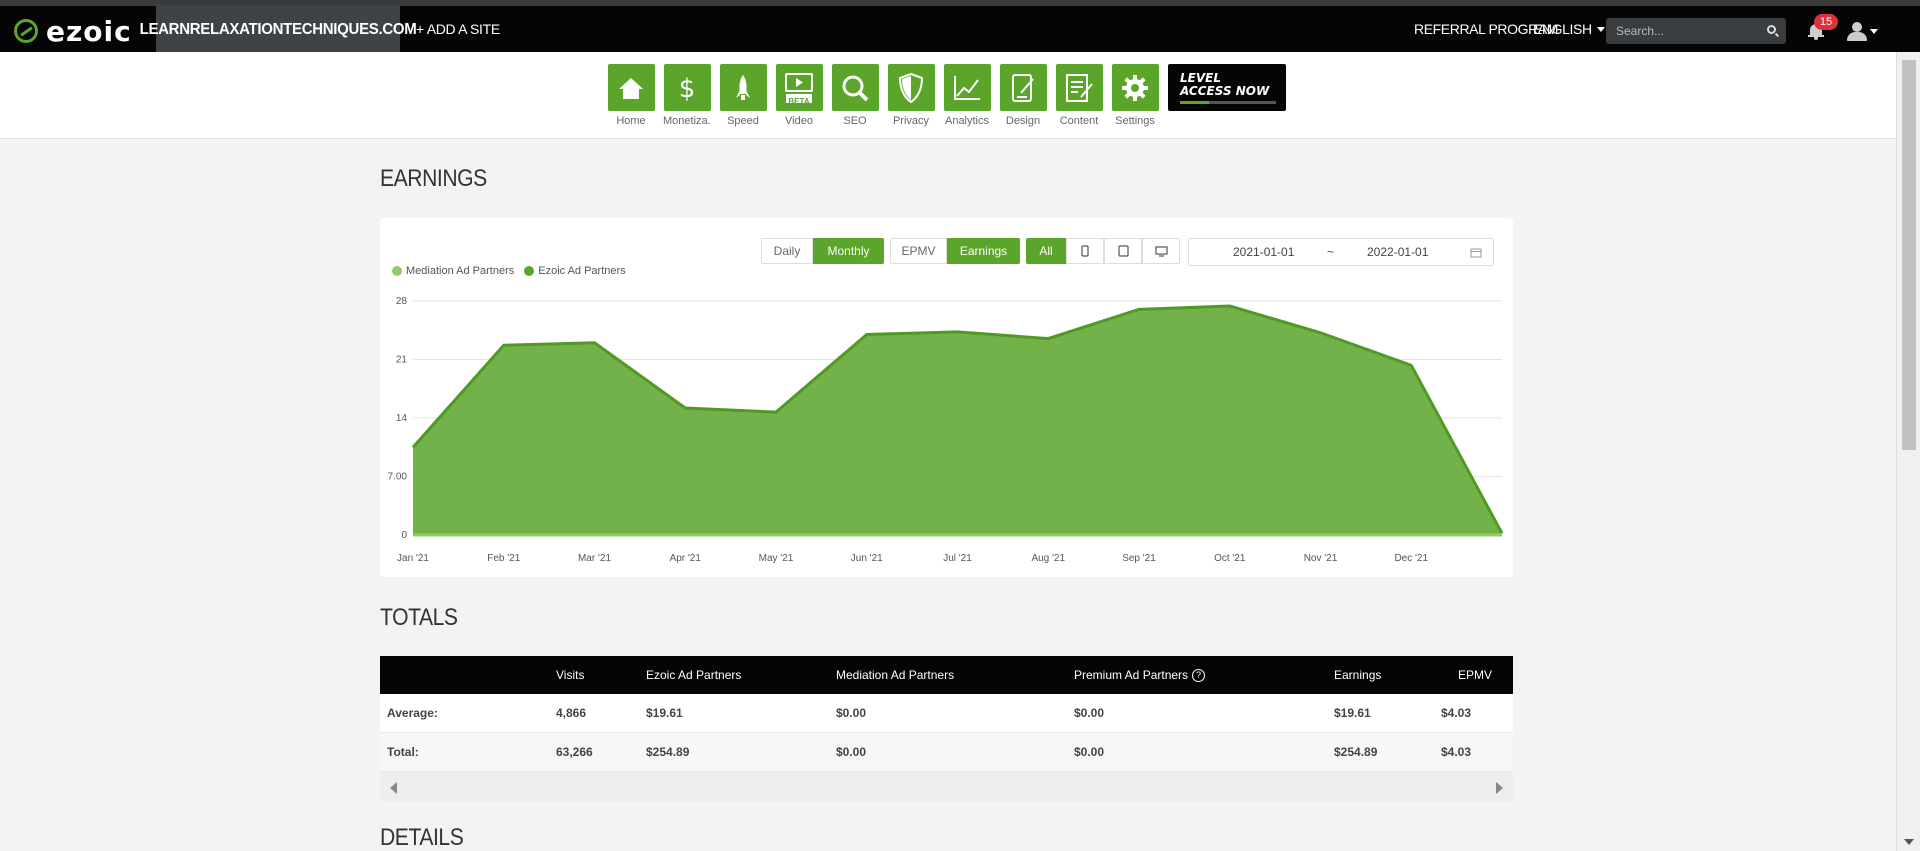  Describe the element at coordinates (867, 558) in the screenshot. I see `x-tick-label: Jun '21` at that location.